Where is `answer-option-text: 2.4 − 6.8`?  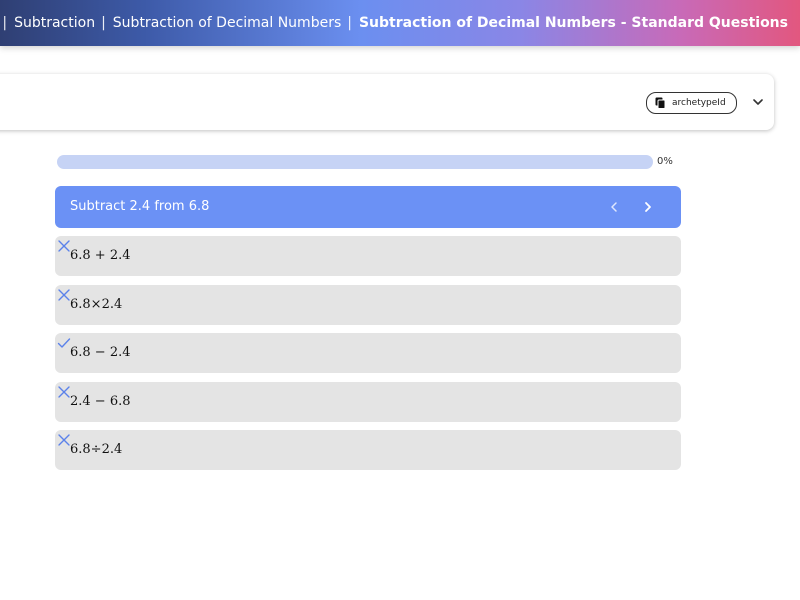
answer-option-text: 2.4 − 6.8 is located at coordinates (100, 401).